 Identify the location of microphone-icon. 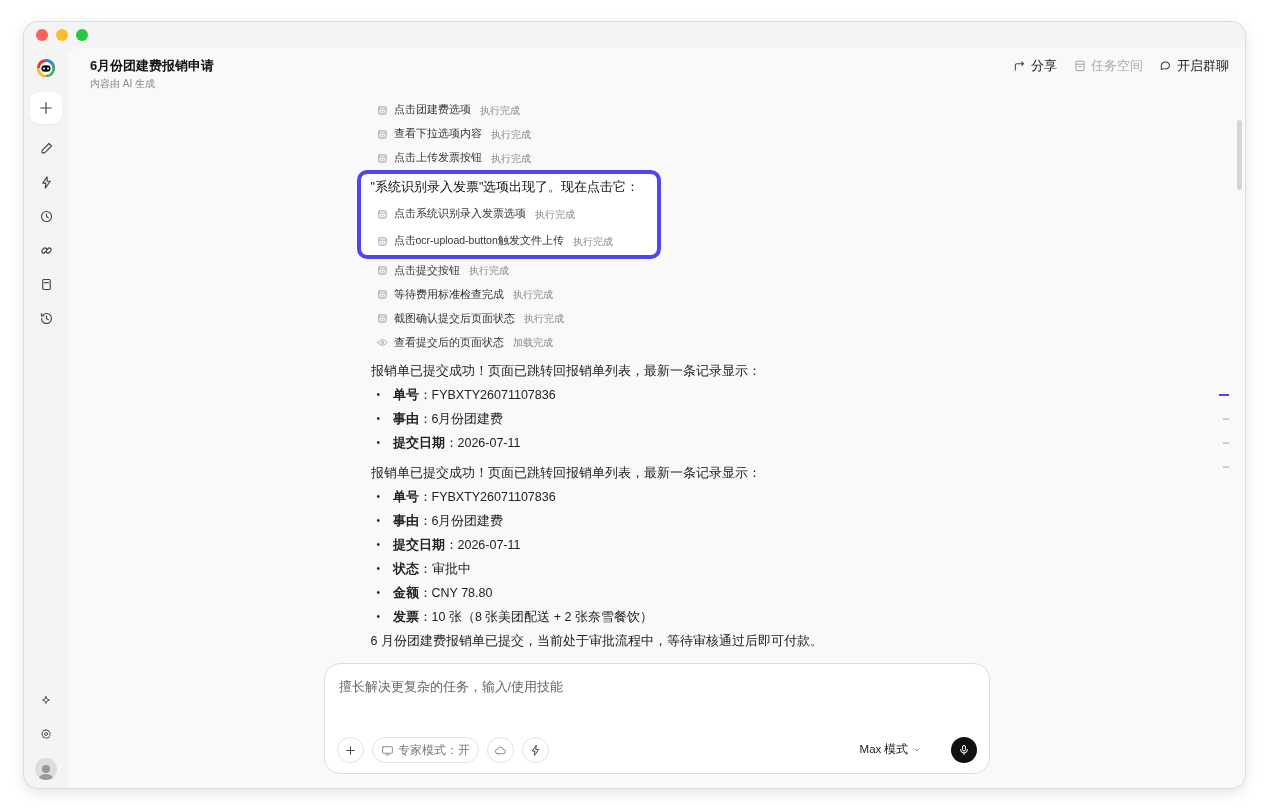
(963, 750).